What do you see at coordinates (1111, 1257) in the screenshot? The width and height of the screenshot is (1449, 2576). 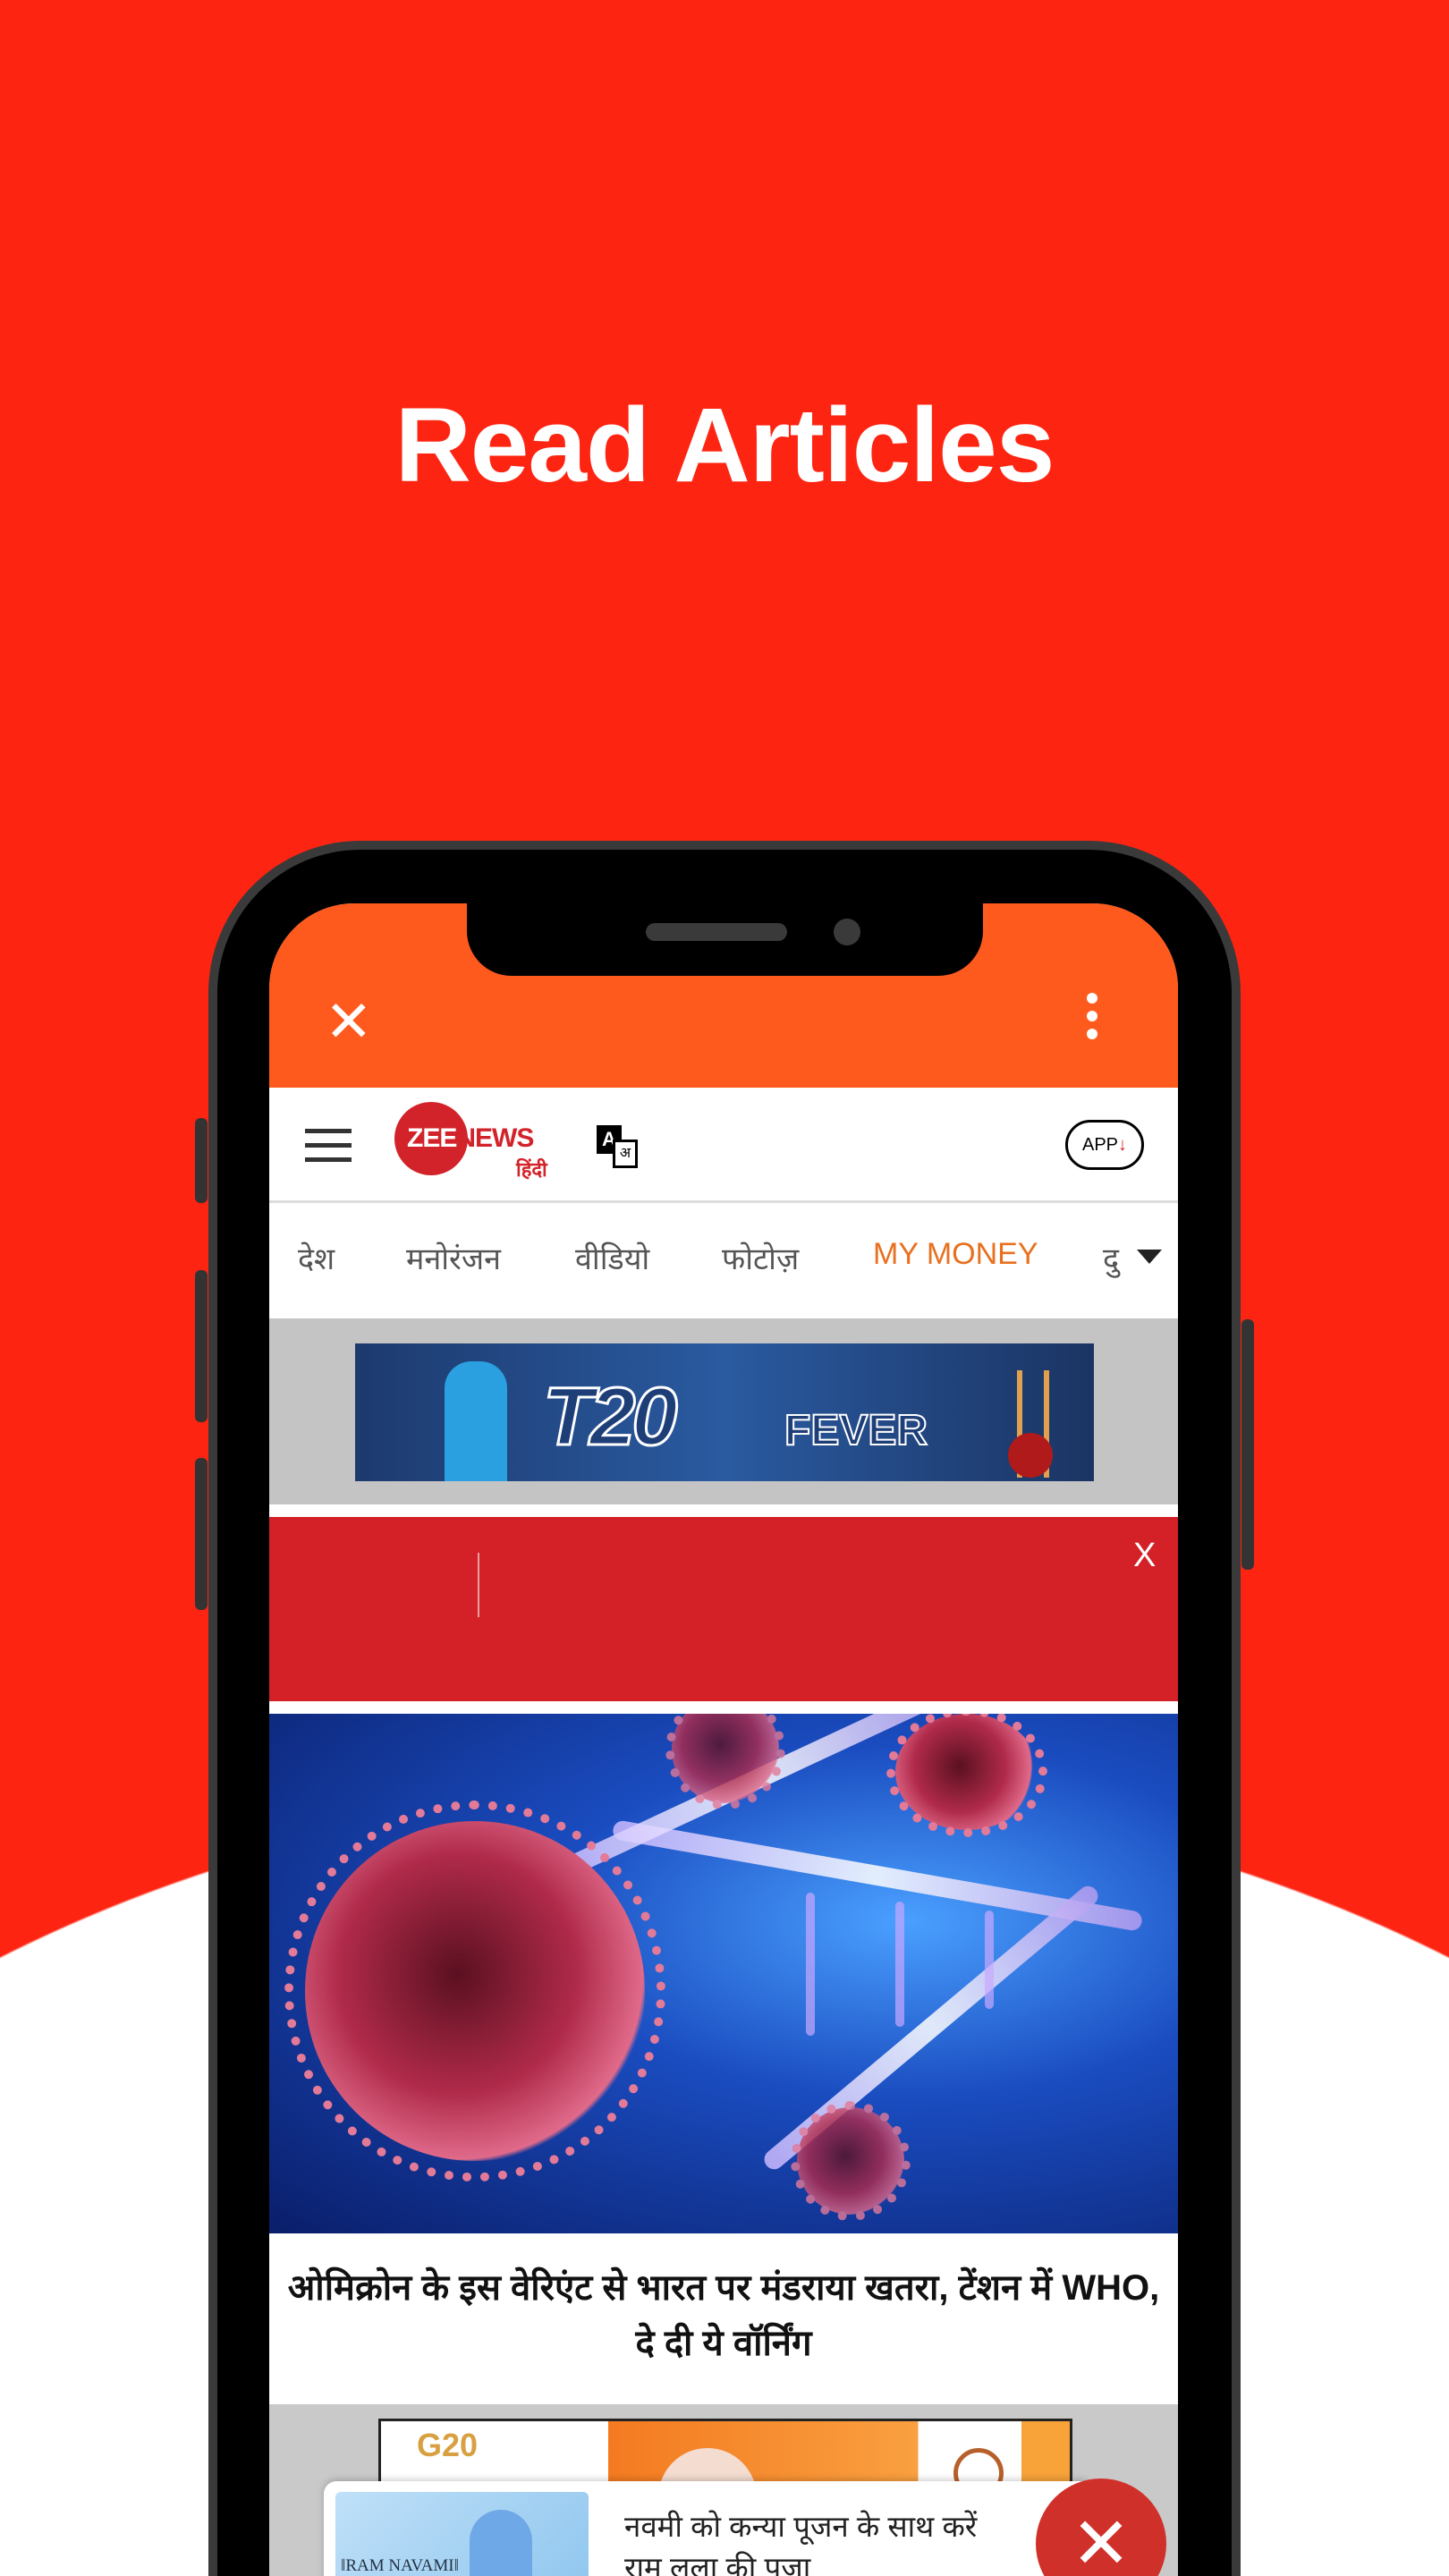 I see `tab-duniya: दु` at bounding box center [1111, 1257].